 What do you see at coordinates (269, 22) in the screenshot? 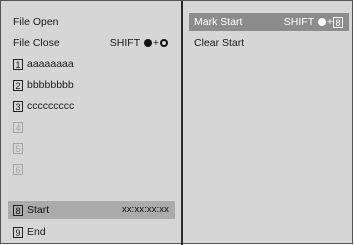
I see `mark-start-item: Mark Start SHIFT +8` at bounding box center [269, 22].